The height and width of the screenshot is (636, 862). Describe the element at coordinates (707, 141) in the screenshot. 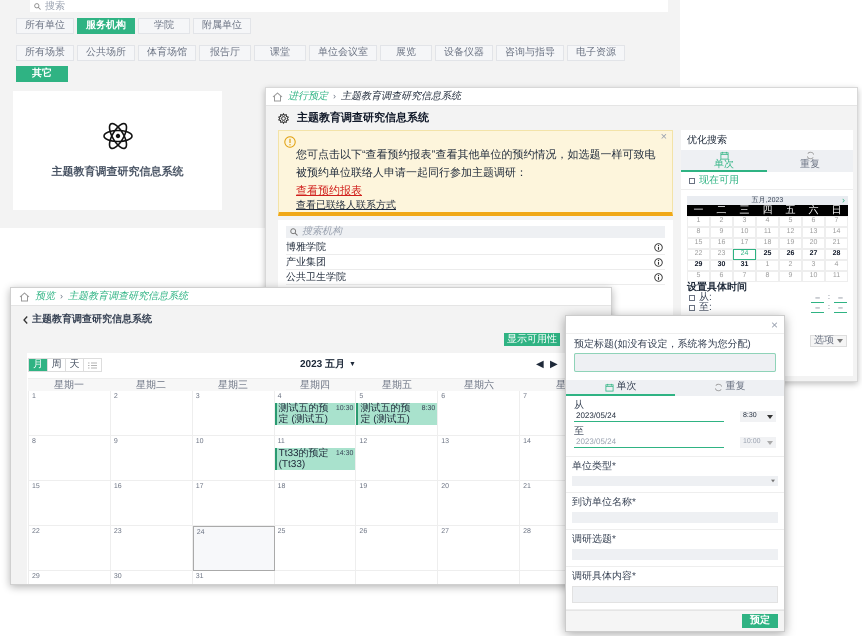

I see `panel-title: 优化搜索` at that location.